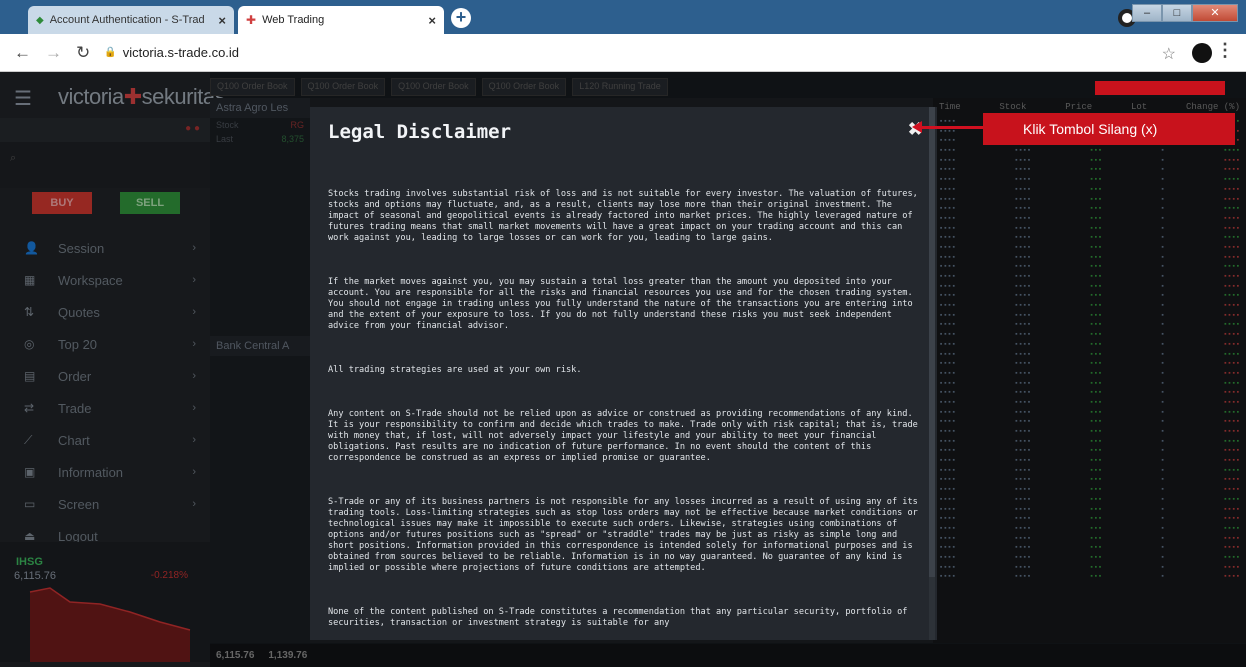 The height and width of the screenshot is (667, 1246). Describe the element at coordinates (951, 127) in the screenshot. I see `callout-arrow` at that location.